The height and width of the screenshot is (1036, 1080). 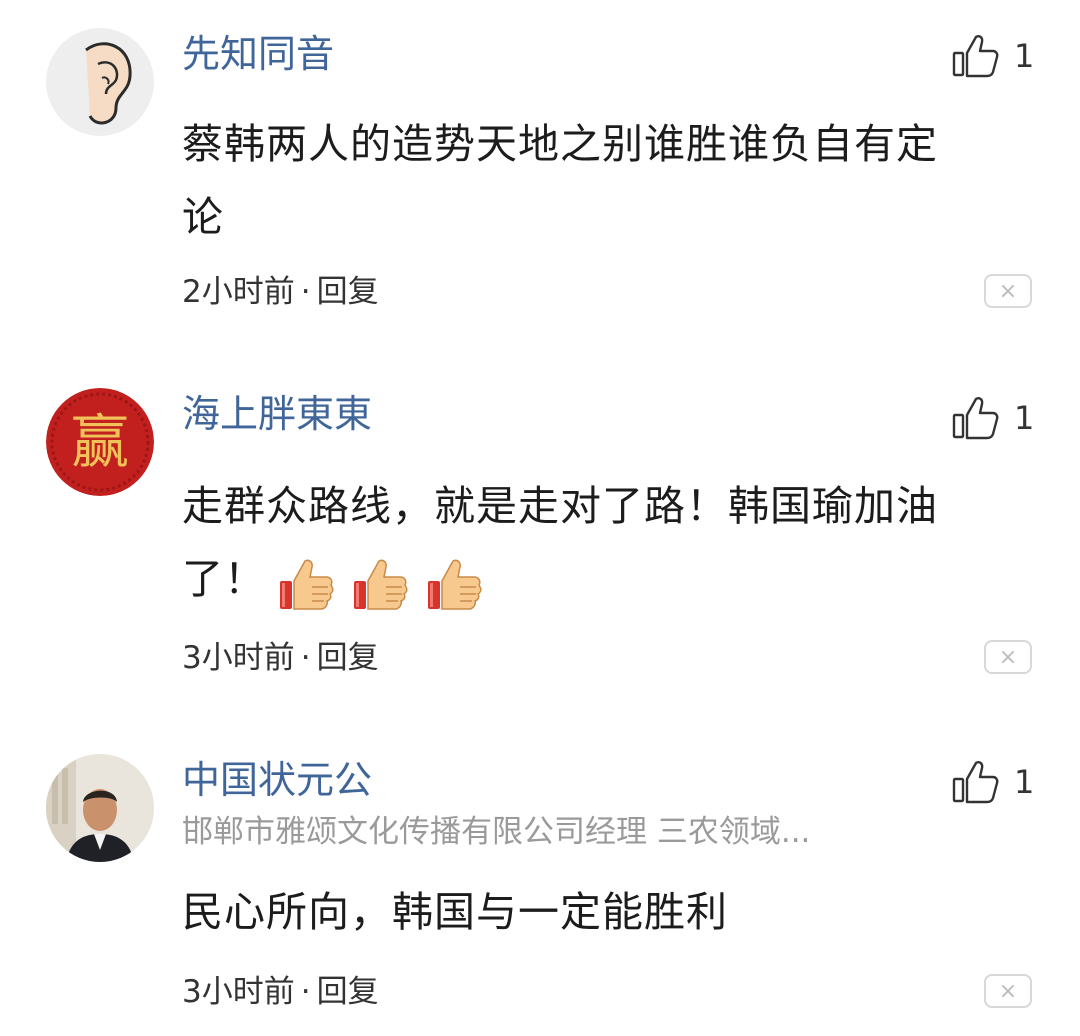 I want to click on photo-avatar, so click(x=100, y=808).